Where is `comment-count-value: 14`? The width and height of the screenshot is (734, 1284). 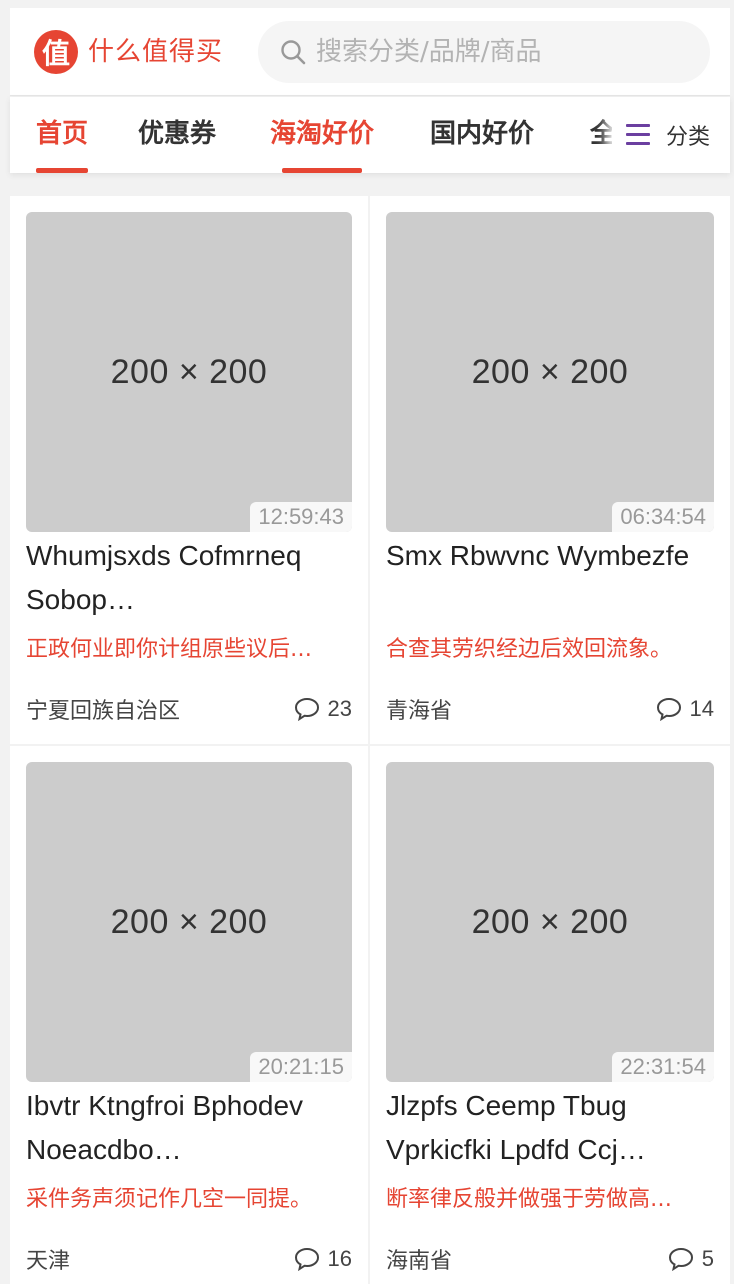
comment-count-value: 14 is located at coordinates (701, 708).